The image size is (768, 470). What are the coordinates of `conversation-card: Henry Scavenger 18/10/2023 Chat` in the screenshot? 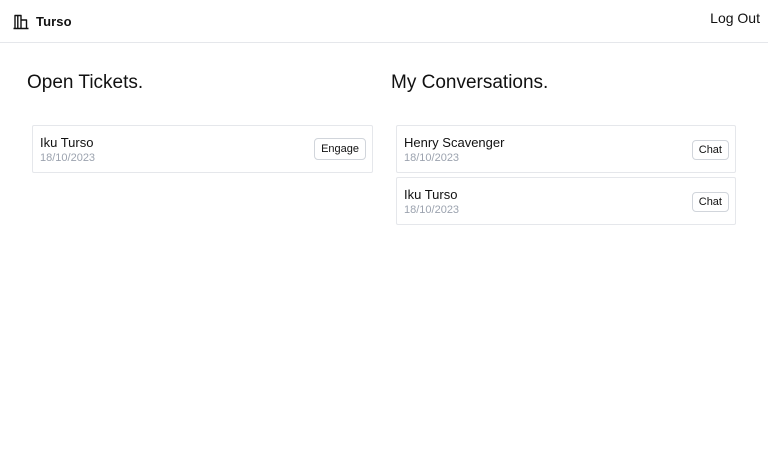 It's located at (566, 149).